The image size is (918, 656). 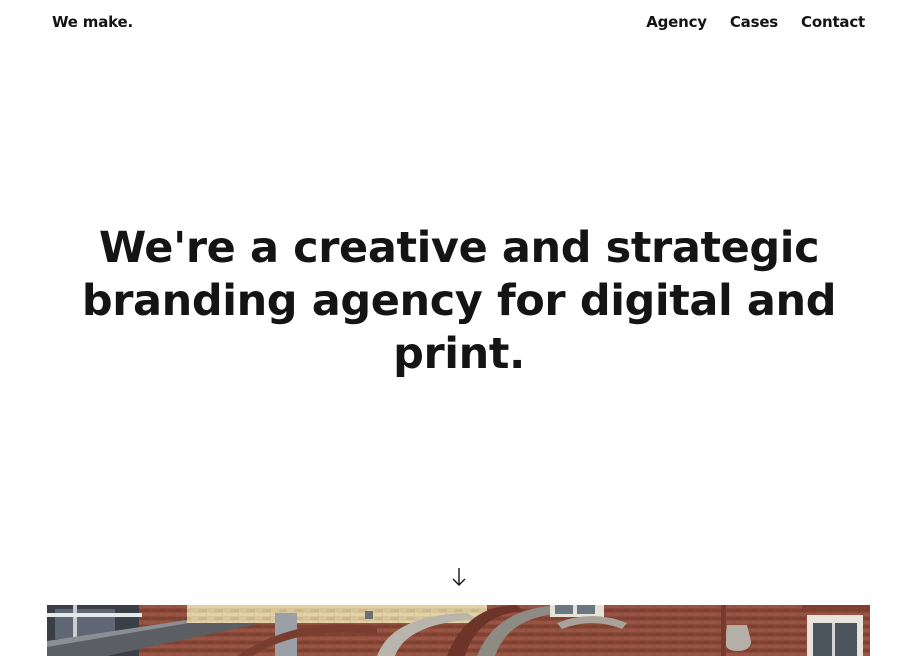 What do you see at coordinates (458, 630) in the screenshot?
I see `hero-photo` at bounding box center [458, 630].